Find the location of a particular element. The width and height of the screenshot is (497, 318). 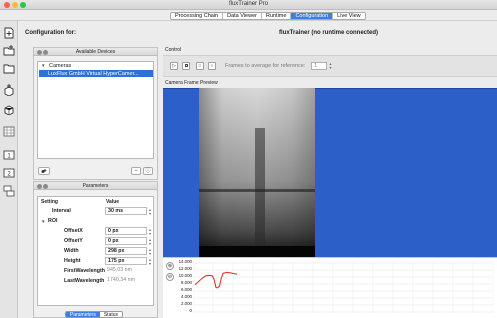

stop-button is located at coordinates (186, 66).